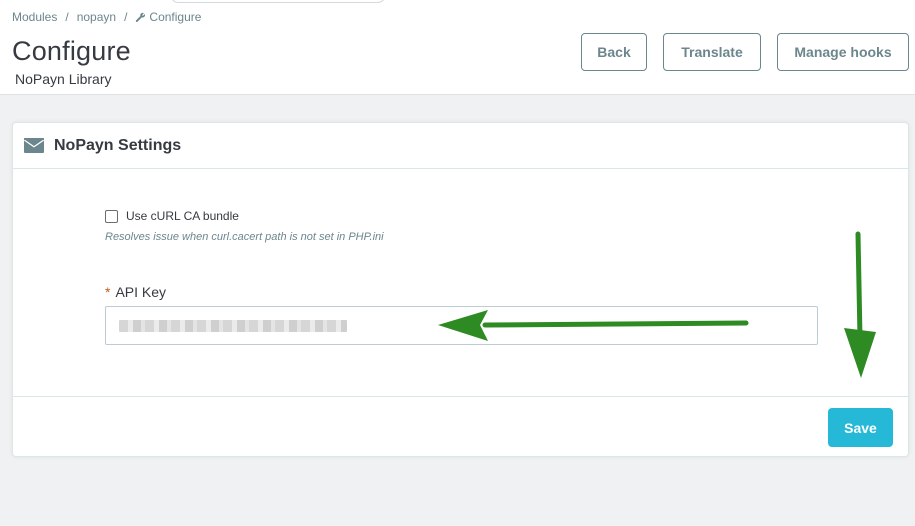 Image resolution: width=915 pixels, height=526 pixels. Describe the element at coordinates (182, 216) in the screenshot. I see `curl-ca-bundle-label: Use cURL CA bundle` at that location.